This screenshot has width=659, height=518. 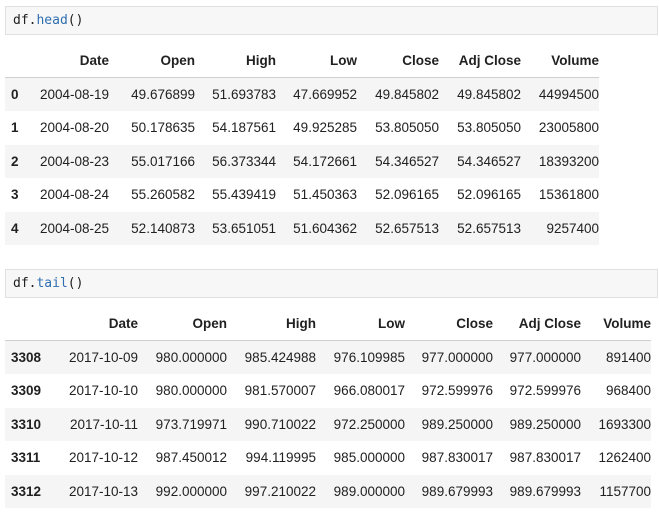 What do you see at coordinates (74, 94) in the screenshot?
I see `table-cell: 2004-08-19` at bounding box center [74, 94].